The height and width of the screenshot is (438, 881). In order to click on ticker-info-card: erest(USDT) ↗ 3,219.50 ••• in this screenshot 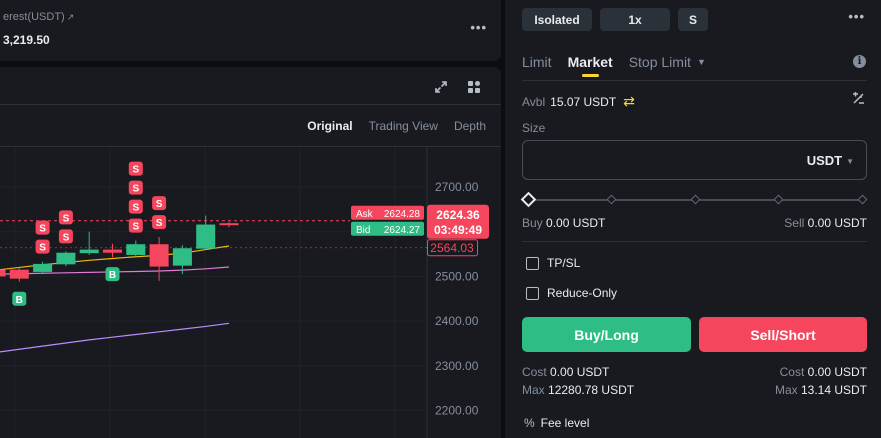, I will do `click(250, 30)`.